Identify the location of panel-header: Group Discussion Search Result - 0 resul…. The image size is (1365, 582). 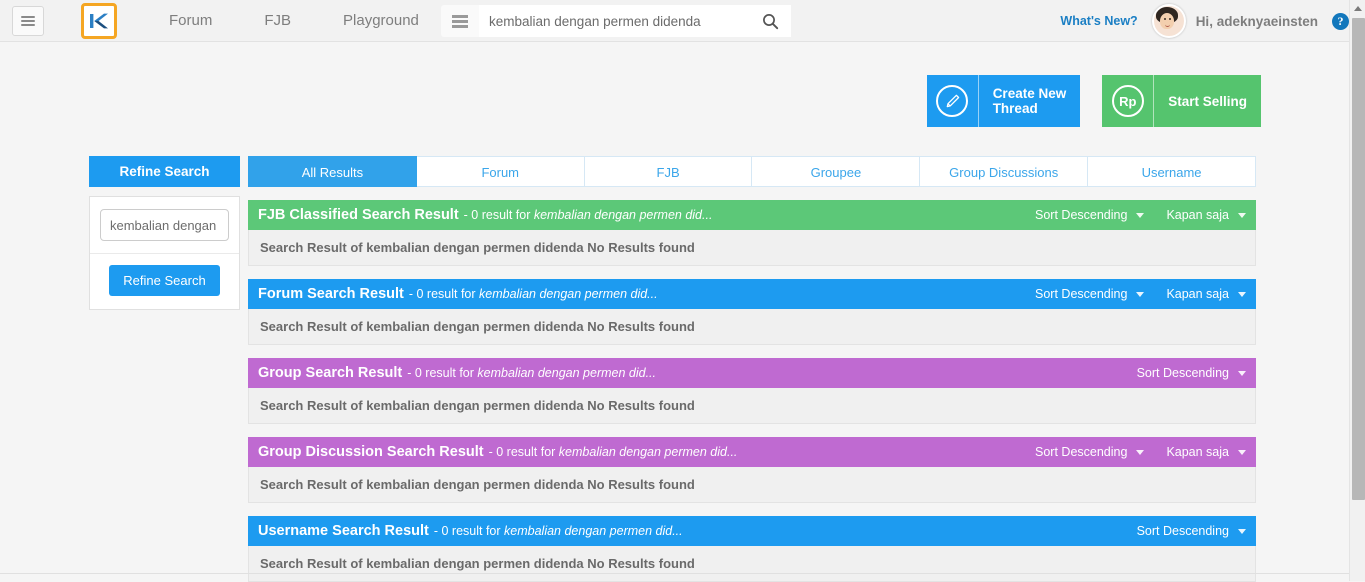
(752, 452).